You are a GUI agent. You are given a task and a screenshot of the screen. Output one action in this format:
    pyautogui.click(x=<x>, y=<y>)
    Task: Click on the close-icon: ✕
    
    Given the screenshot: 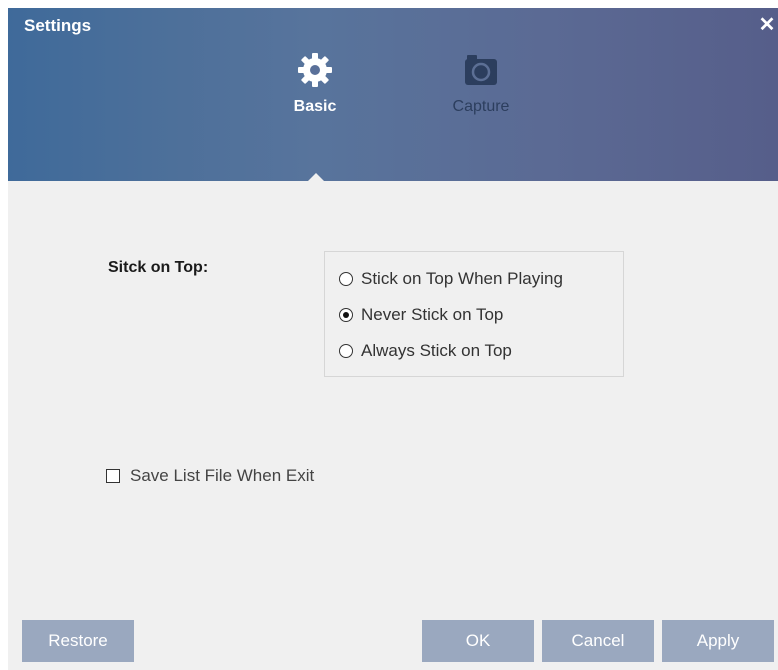 What is the action you would take?
    pyautogui.click(x=767, y=25)
    